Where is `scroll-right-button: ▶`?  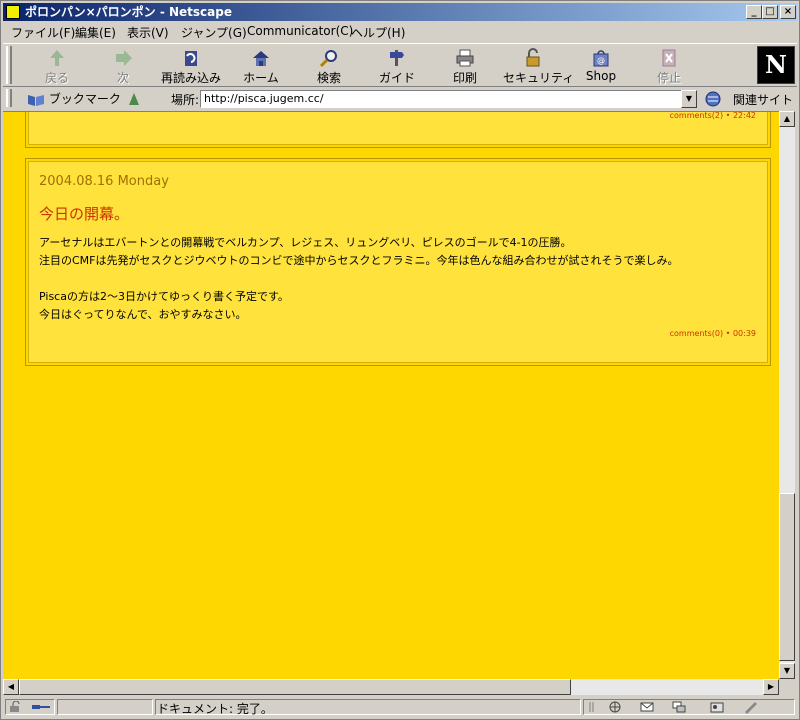 scroll-right-button: ▶ is located at coordinates (771, 687).